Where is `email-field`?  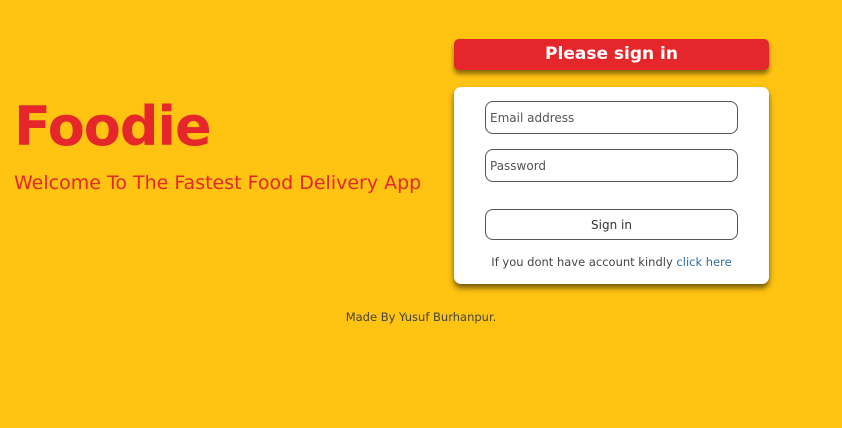
email-field is located at coordinates (611, 117).